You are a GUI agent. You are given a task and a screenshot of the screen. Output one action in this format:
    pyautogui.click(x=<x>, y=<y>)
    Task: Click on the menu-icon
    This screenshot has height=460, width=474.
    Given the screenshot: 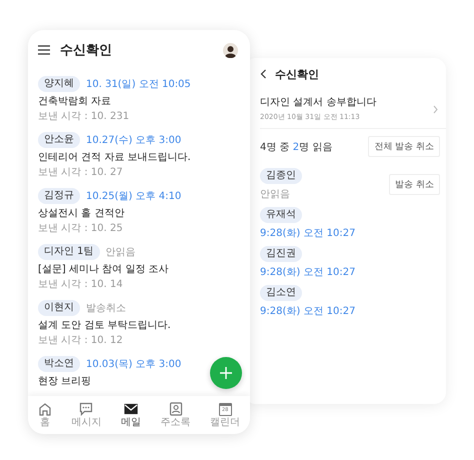 What is the action you would take?
    pyautogui.click(x=44, y=50)
    